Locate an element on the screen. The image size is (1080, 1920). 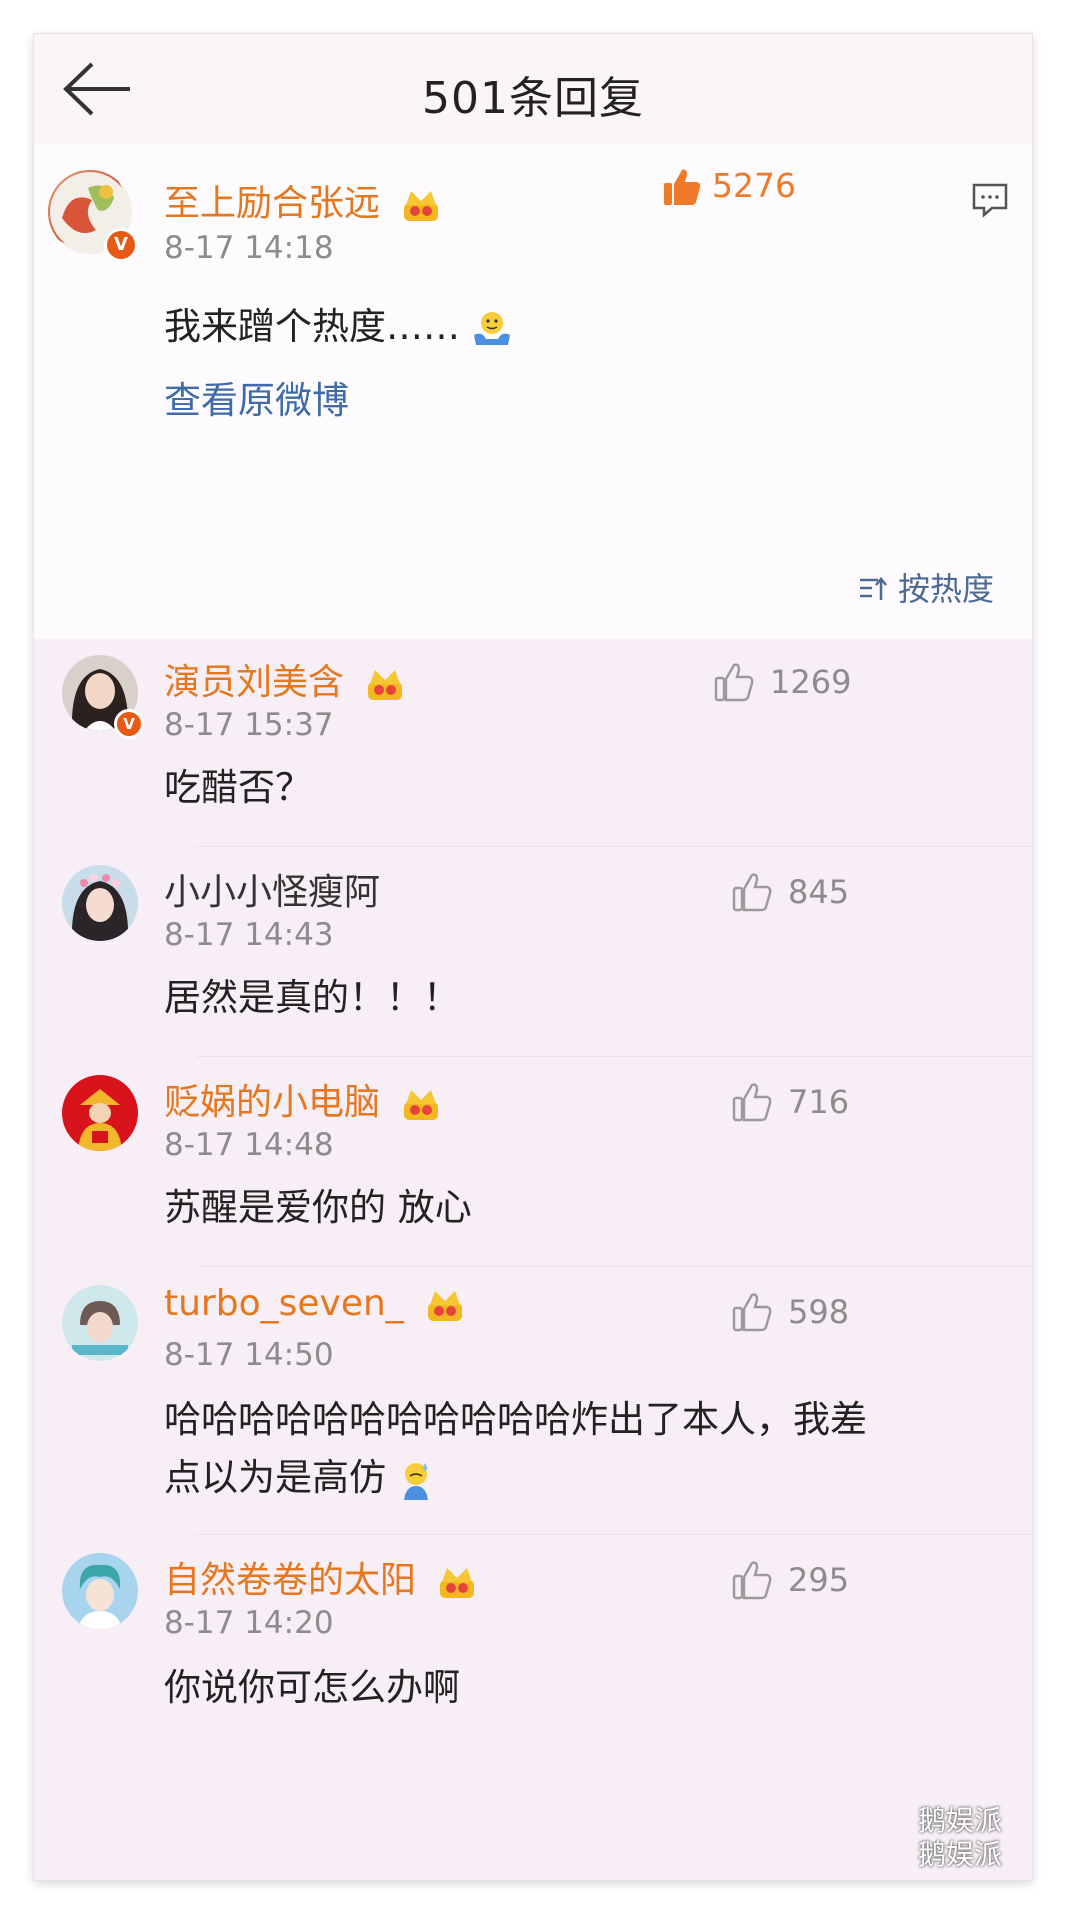
like-button: 1269 is located at coordinates (784, 686).